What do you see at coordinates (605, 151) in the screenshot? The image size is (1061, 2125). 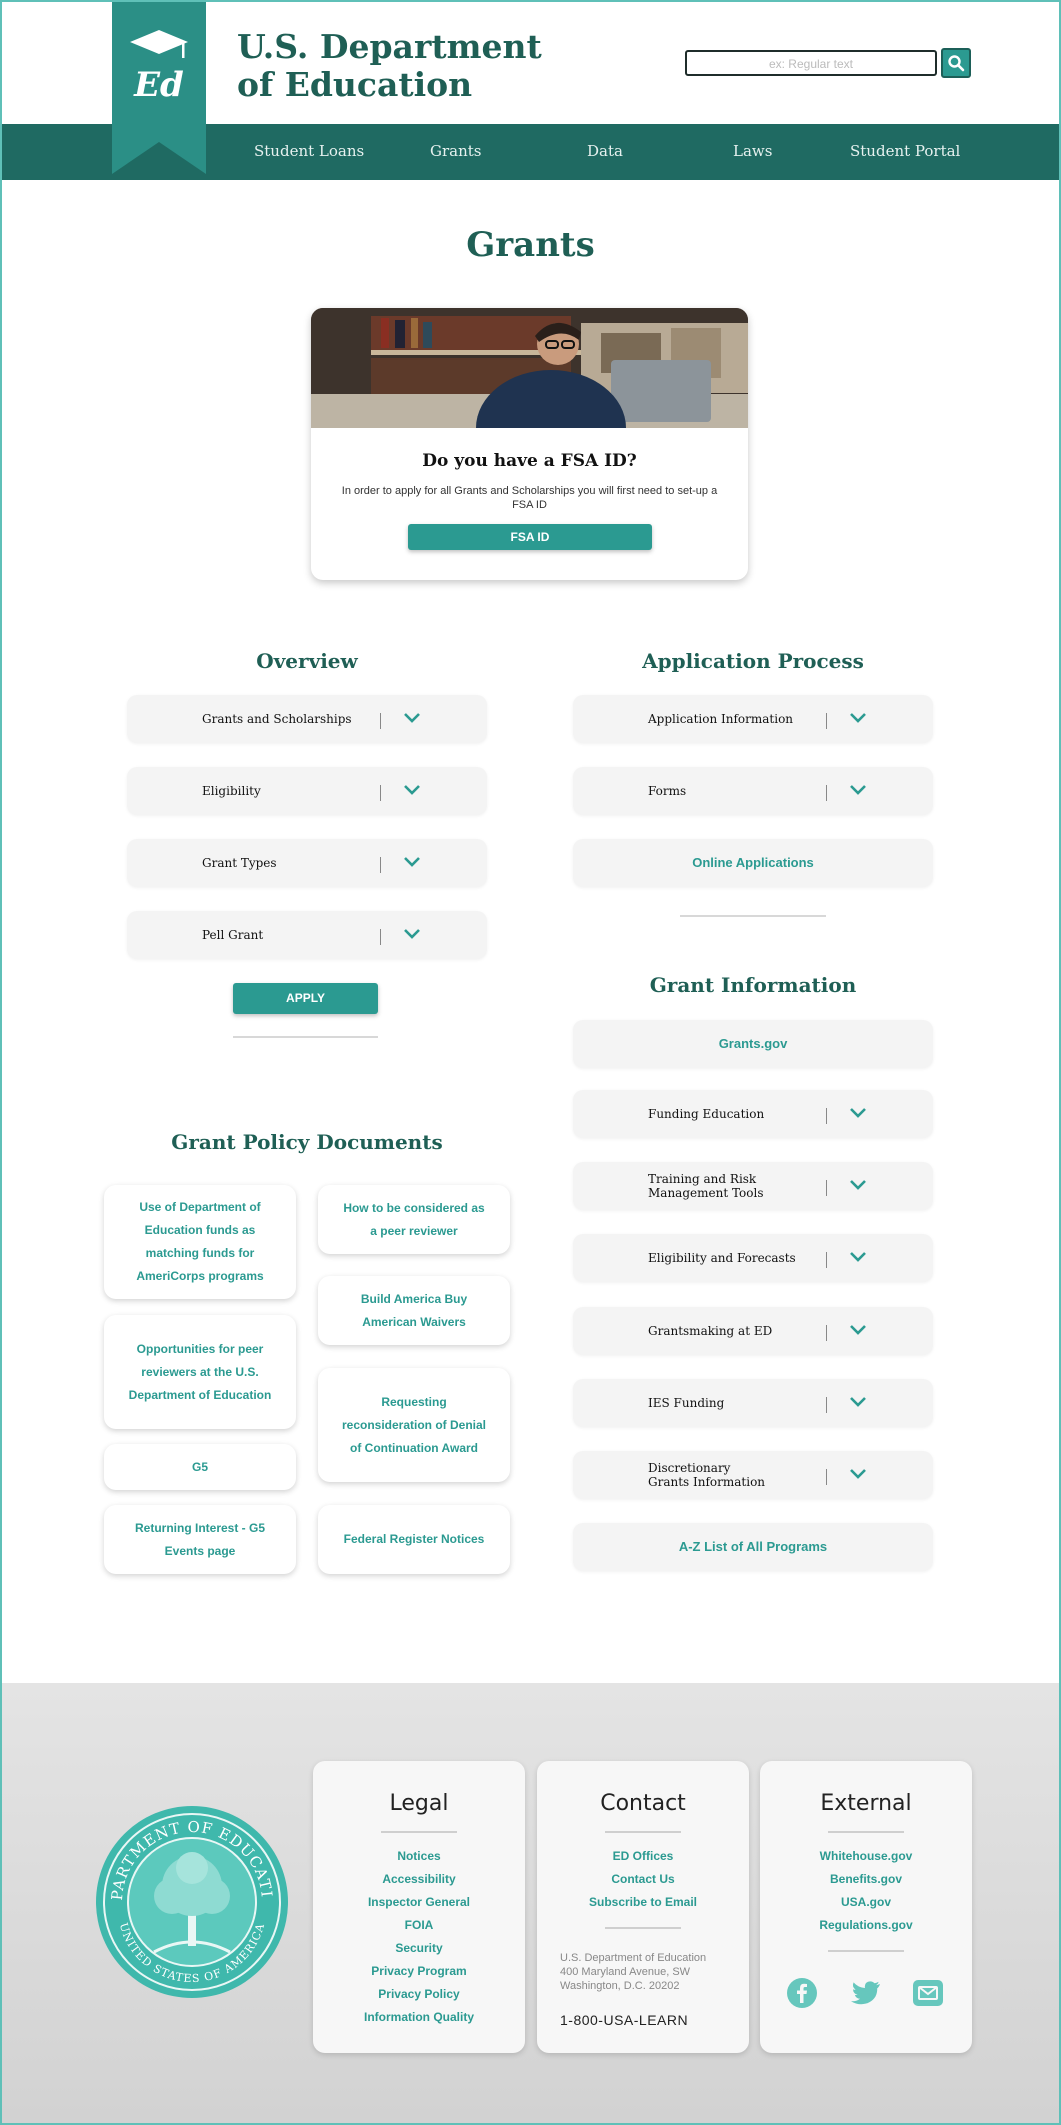 I see `nav-item-data: Data` at bounding box center [605, 151].